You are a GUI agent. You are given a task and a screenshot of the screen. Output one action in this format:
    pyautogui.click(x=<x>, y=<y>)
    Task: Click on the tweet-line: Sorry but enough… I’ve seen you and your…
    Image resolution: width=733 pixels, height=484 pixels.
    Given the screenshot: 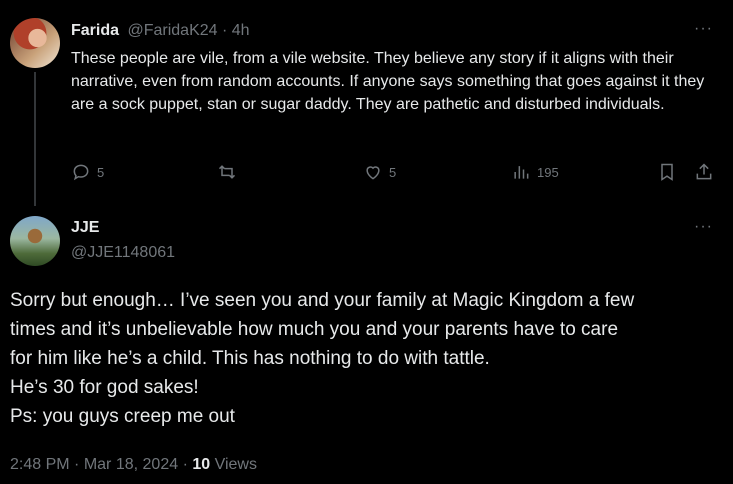 What is the action you would take?
    pyautogui.click(x=322, y=300)
    